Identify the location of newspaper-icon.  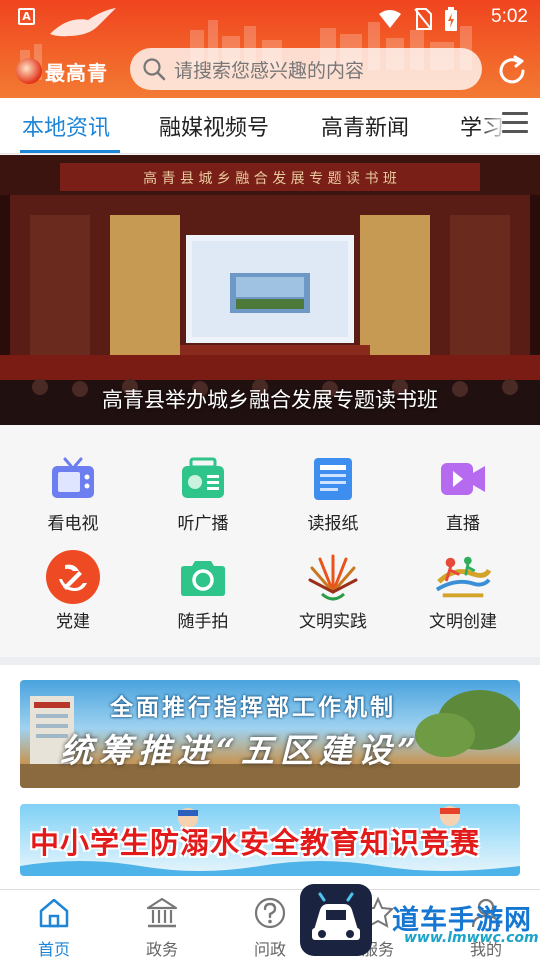
(333, 479).